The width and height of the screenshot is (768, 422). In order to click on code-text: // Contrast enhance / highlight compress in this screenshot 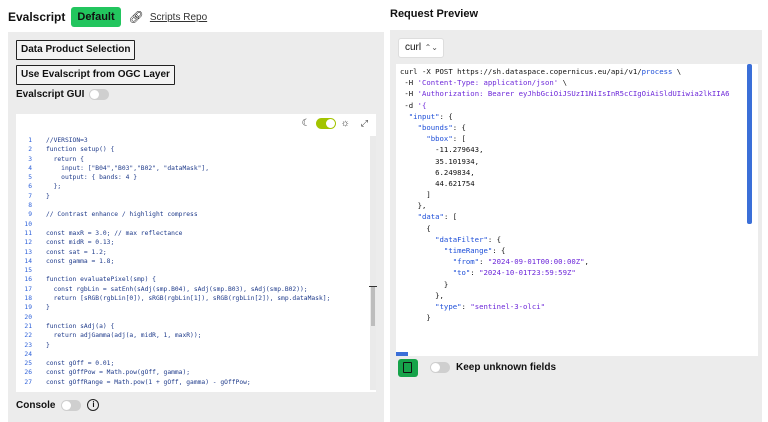, I will do `click(122, 215)`.